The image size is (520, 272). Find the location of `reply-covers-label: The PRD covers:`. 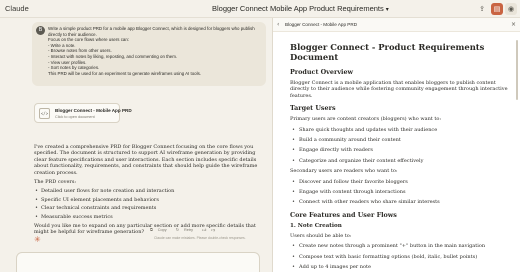

reply-covers-label: The PRD covers: is located at coordinates (55, 182).